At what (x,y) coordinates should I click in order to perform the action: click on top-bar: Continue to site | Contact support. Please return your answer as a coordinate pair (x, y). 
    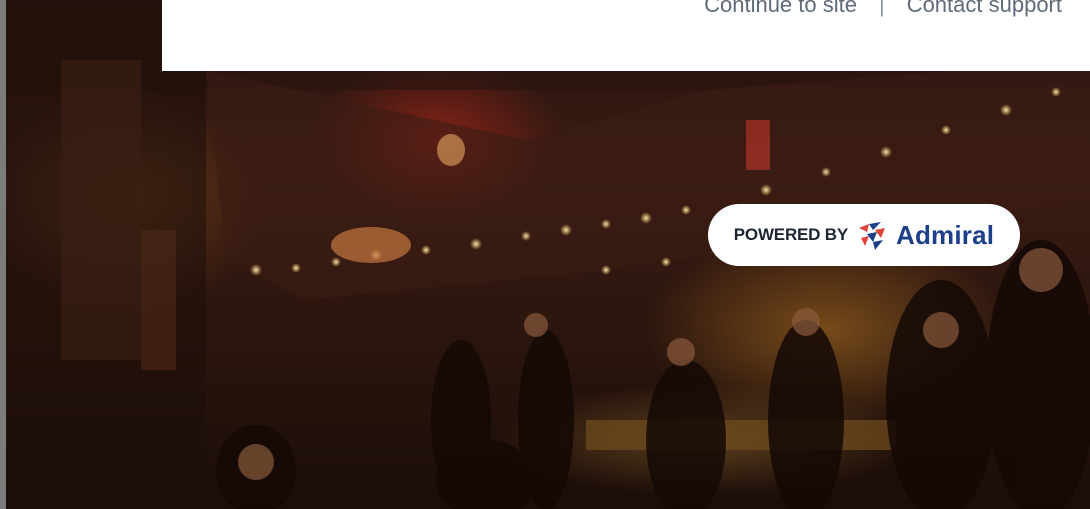
    Looking at the image, I should click on (626, 35).